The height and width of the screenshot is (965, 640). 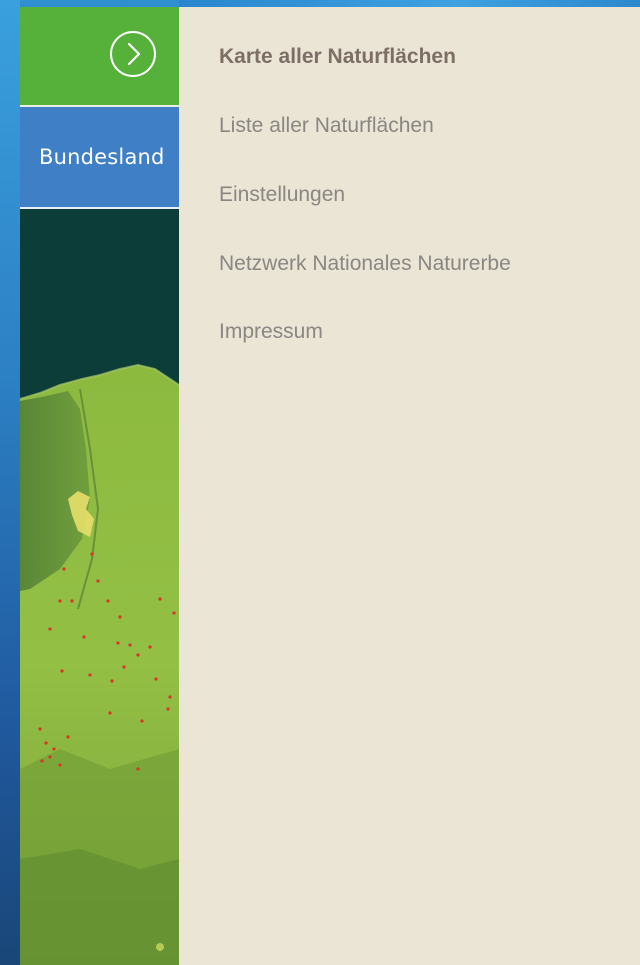 I want to click on menu-item-impressum: Impressum, so click(x=271, y=332).